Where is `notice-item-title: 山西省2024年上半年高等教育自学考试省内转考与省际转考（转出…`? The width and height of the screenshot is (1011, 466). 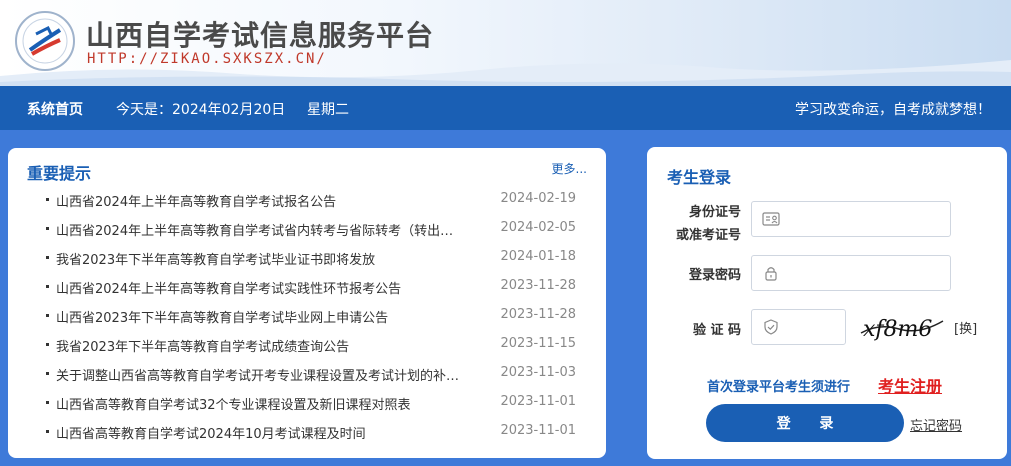 notice-item-title: 山西省2024年上半年高等教育自学考试省内转考与省际转考（转出… is located at coordinates (274, 229).